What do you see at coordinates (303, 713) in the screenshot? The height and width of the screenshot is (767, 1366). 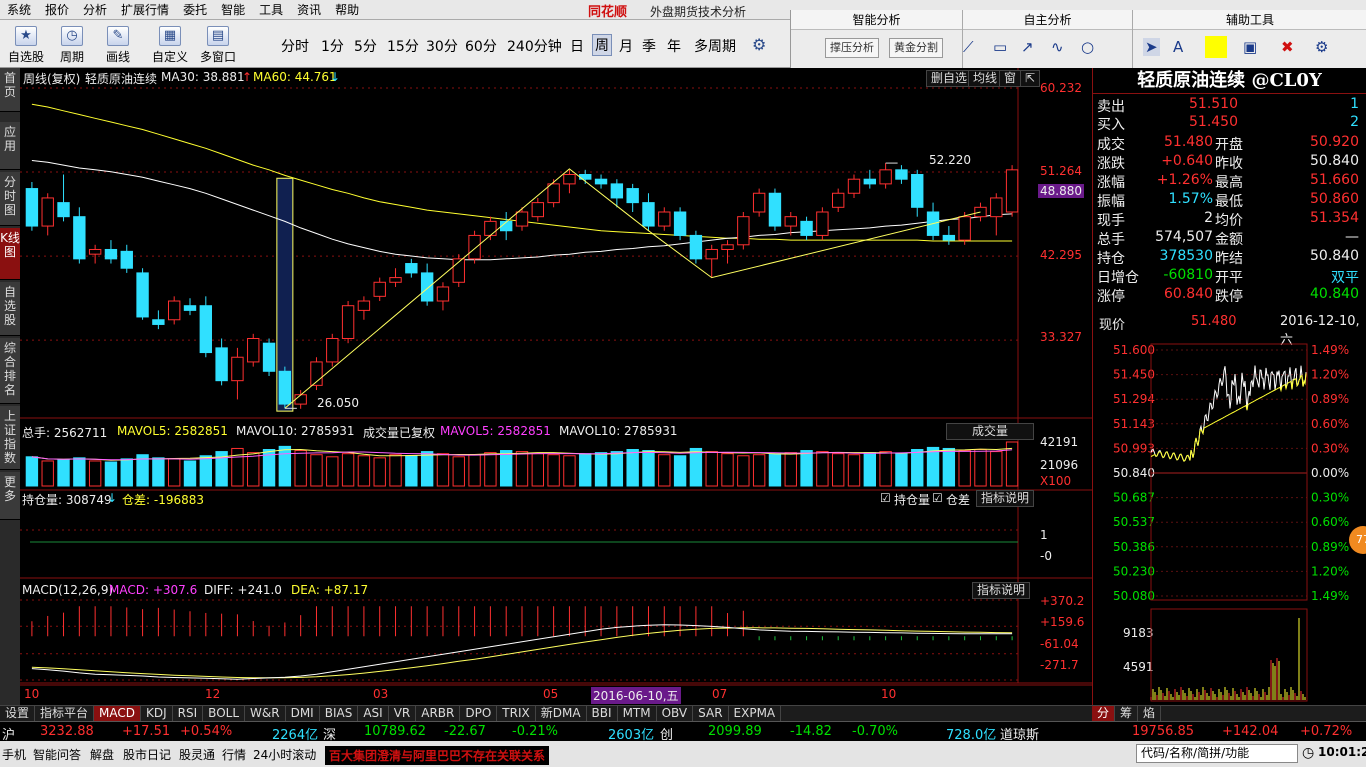 I see `indicator-tab-7: DMI` at bounding box center [303, 713].